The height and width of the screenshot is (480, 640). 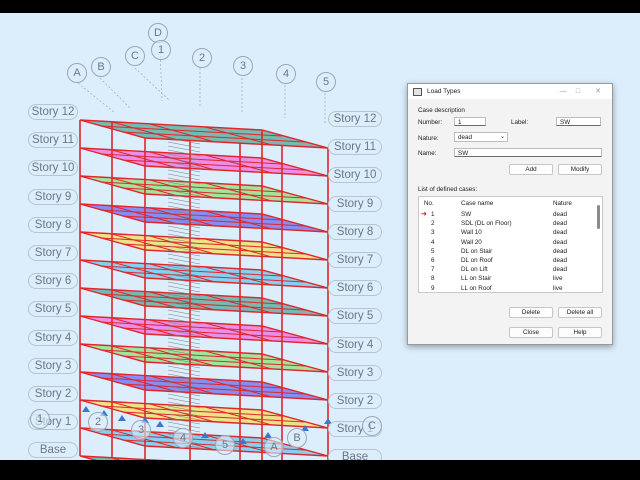 I want to click on grid-bubble-bottom: 3, so click(x=141, y=430).